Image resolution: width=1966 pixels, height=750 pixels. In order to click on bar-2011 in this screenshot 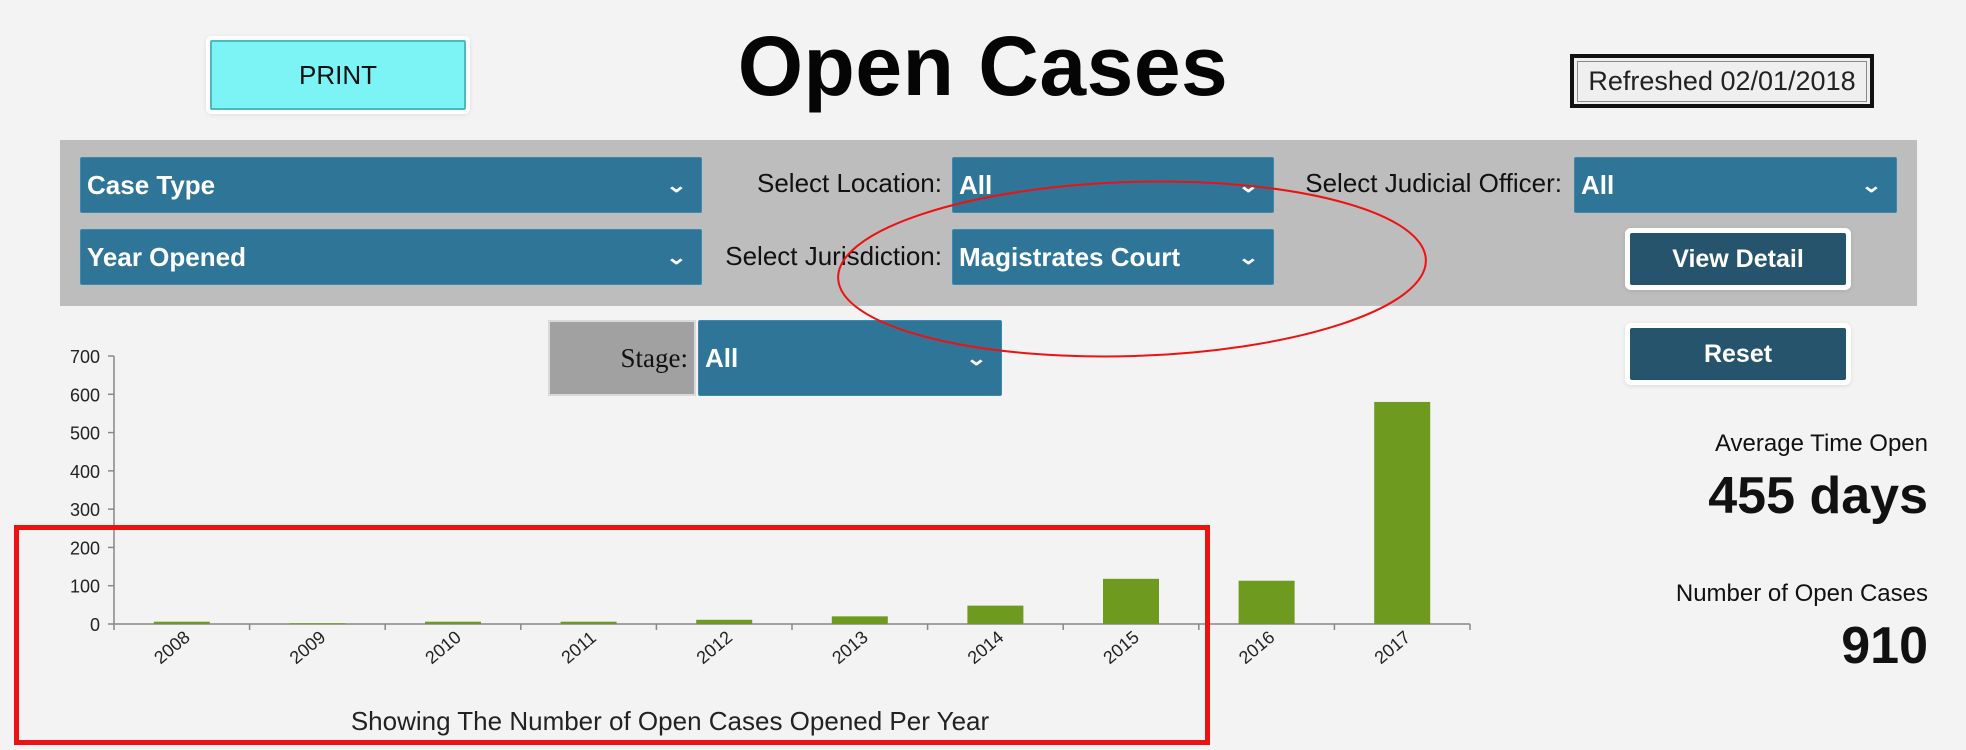, I will do `click(588, 622)`.